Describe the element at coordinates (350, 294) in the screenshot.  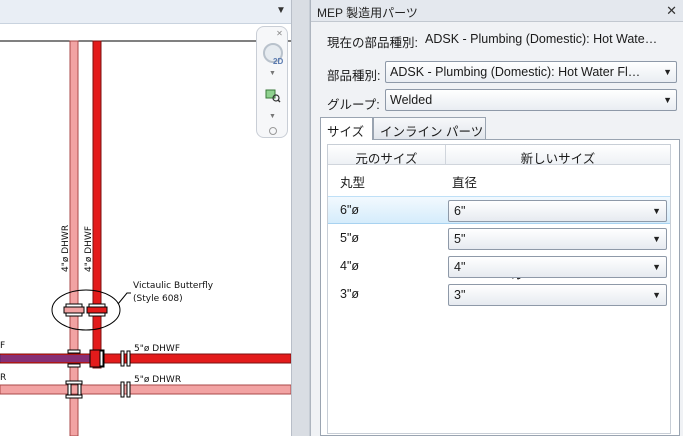
I see `original-size-cell: 3"ø` at that location.